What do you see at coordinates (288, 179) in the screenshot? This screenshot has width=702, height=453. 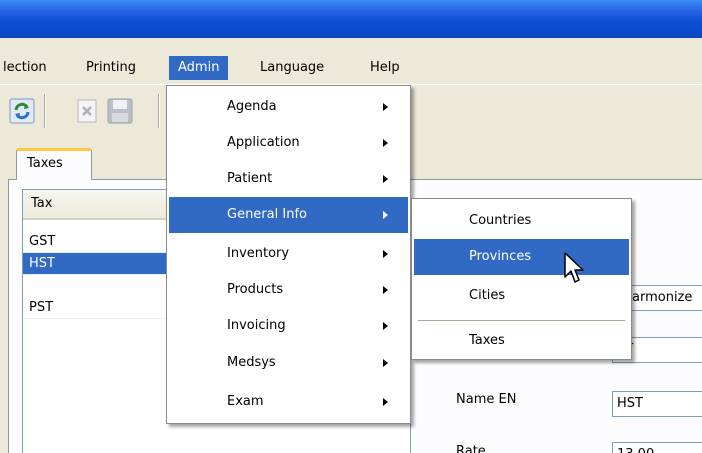 I see `admin-menu-patient: Patient` at bounding box center [288, 179].